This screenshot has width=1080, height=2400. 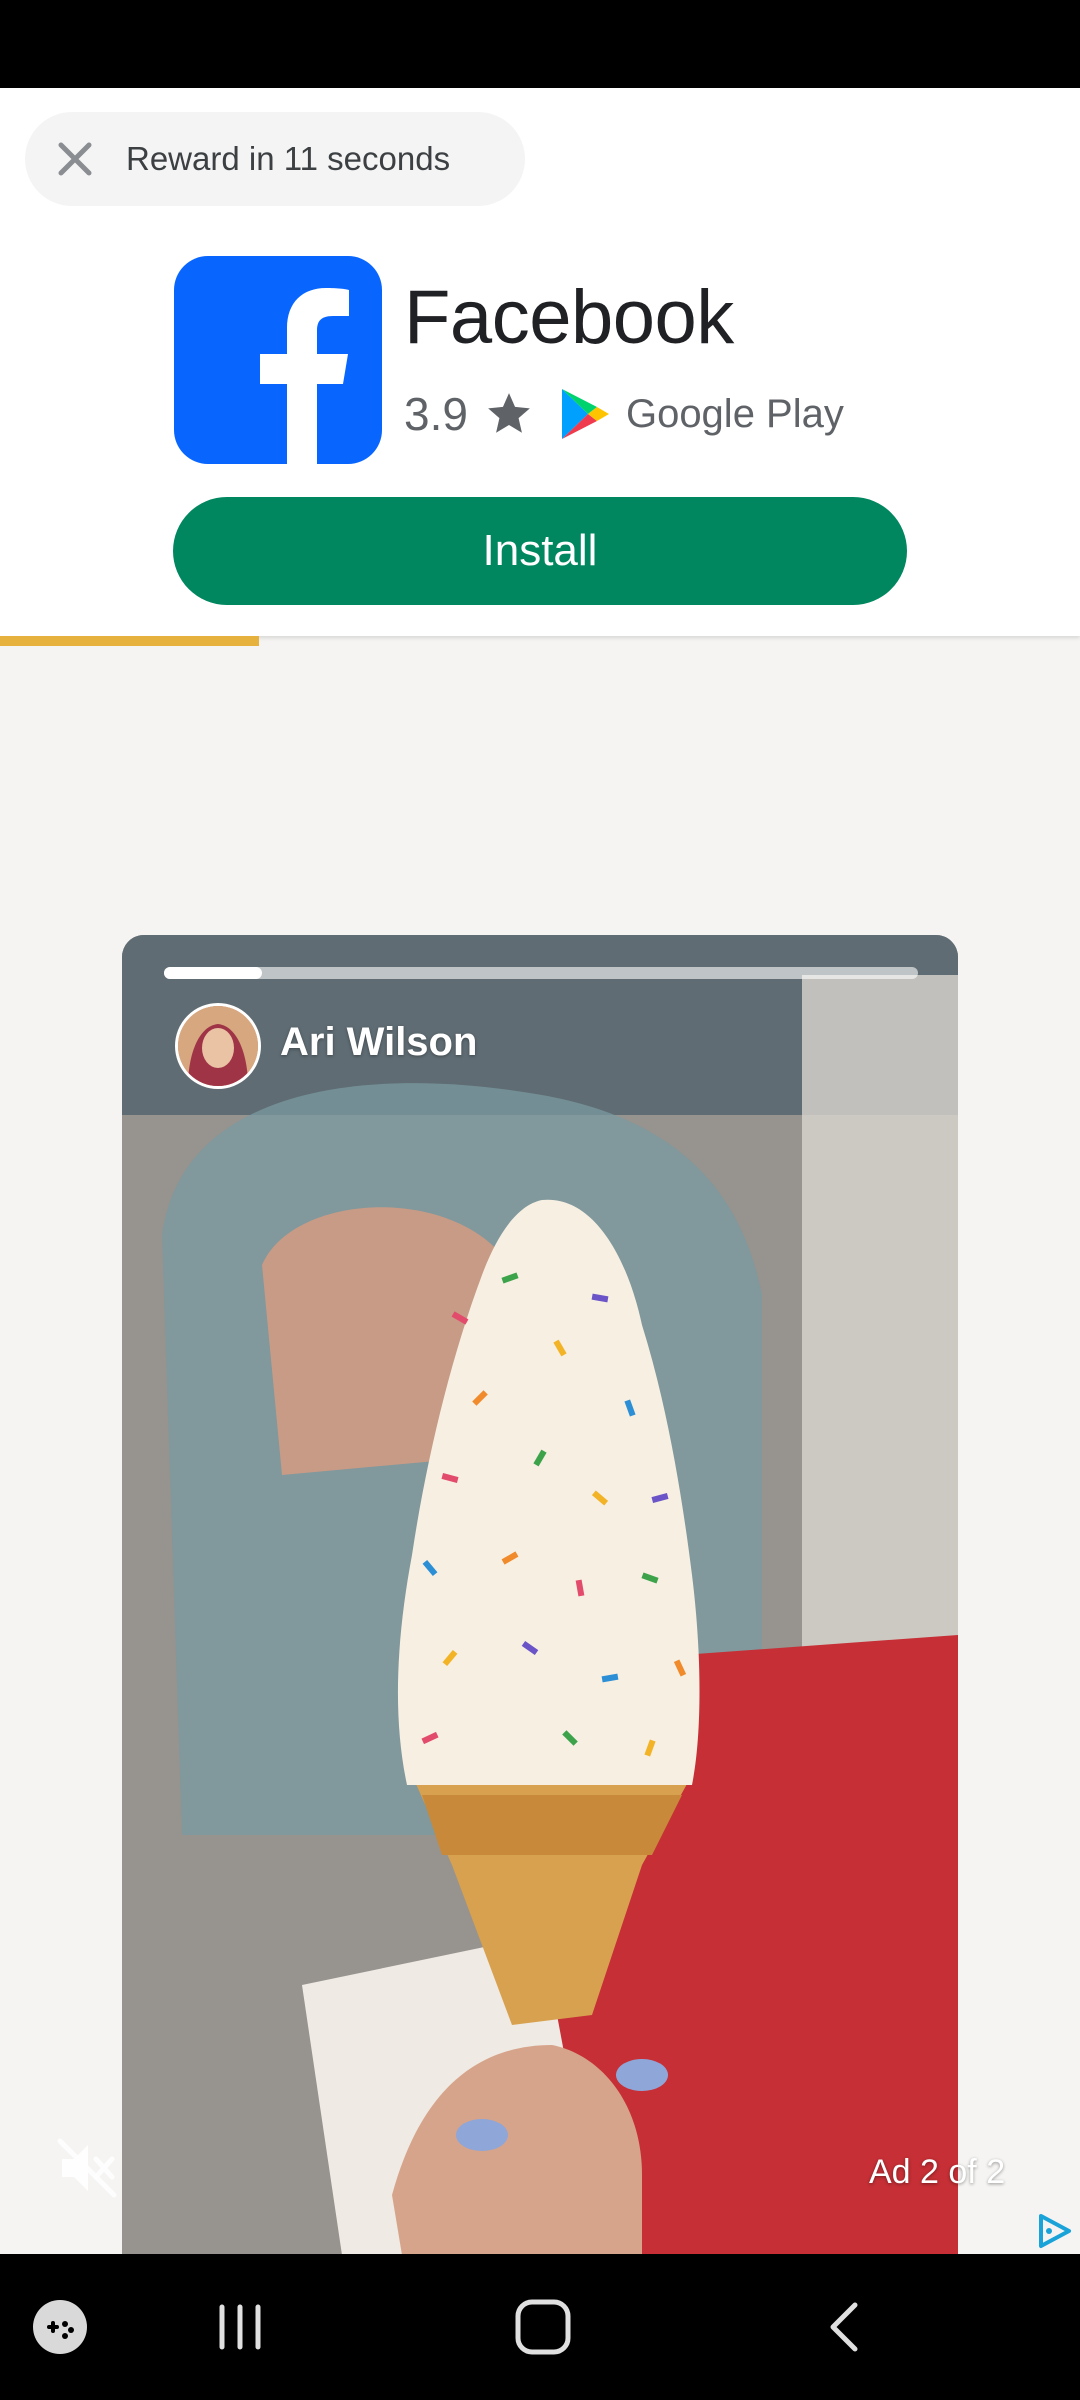 I want to click on game-launcher-icon, so click(x=60, y=2327).